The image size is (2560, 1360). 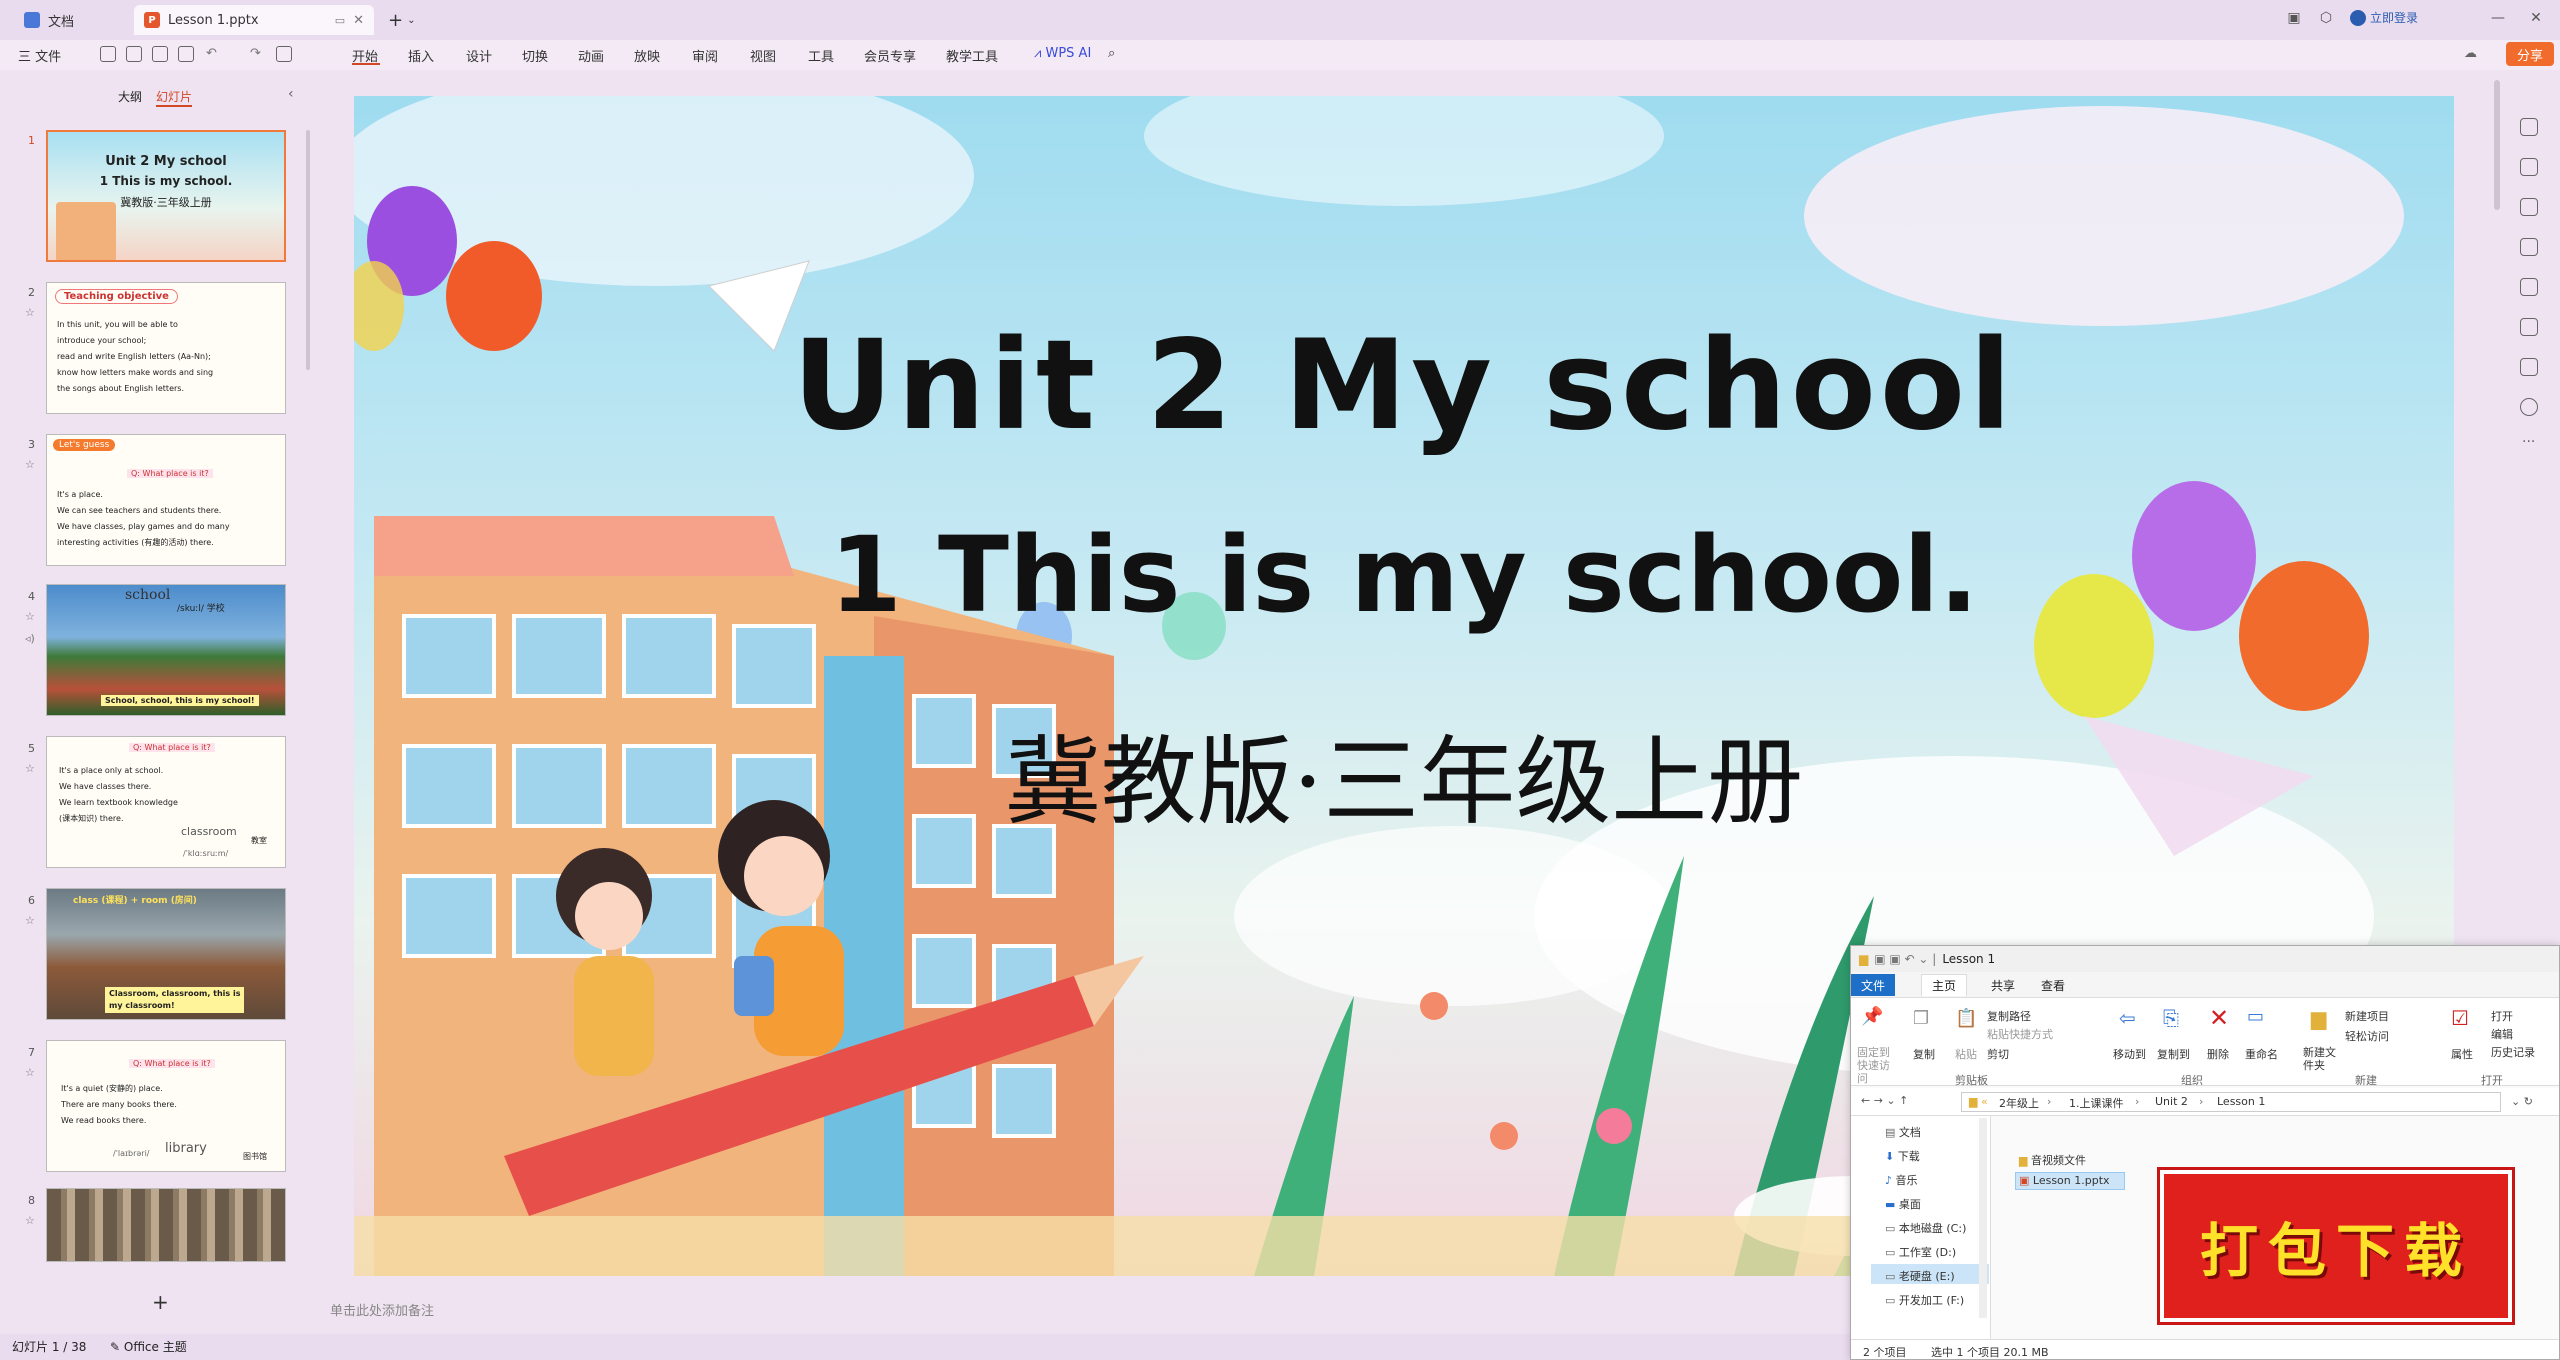 I want to click on pin-quick-access-button: 固定到快速访问, so click(x=1877, y=1065).